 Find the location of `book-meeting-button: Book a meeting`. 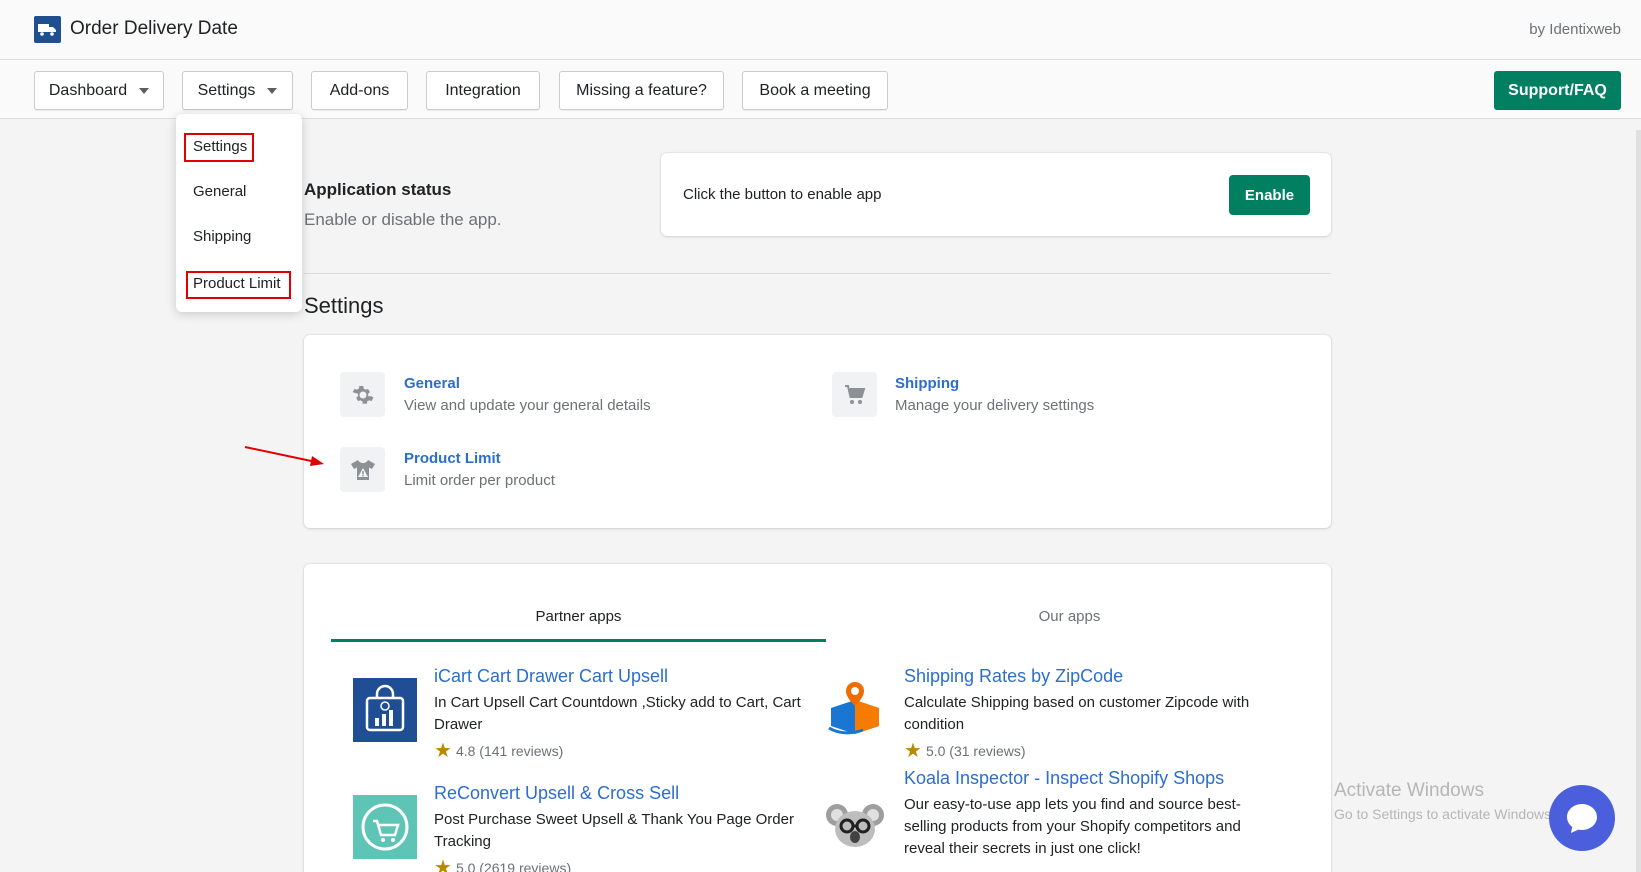

book-meeting-button: Book a meeting is located at coordinates (815, 90).